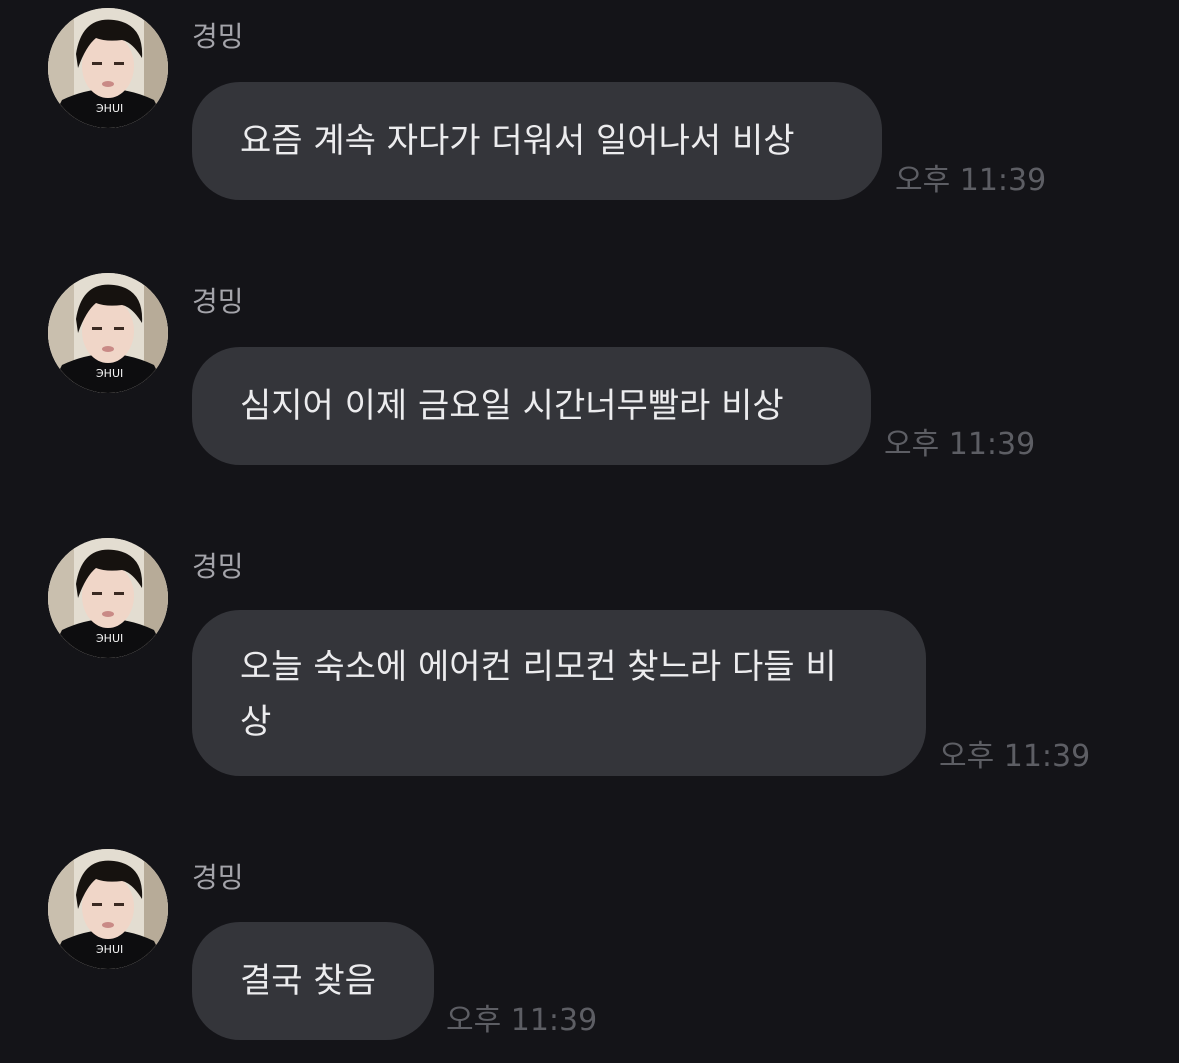  Describe the element at coordinates (313, 981) in the screenshot. I see `message-bubble: 결국 찾음` at that location.